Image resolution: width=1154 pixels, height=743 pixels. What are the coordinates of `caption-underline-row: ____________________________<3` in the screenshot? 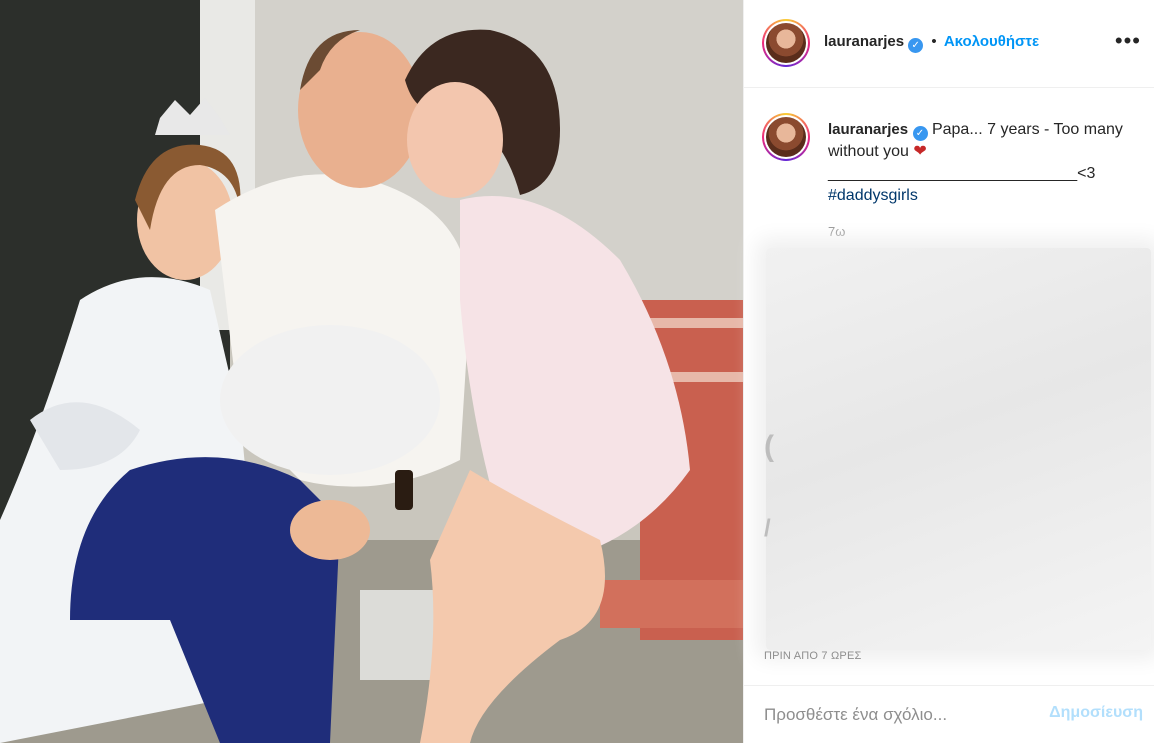 It's located at (978, 174).